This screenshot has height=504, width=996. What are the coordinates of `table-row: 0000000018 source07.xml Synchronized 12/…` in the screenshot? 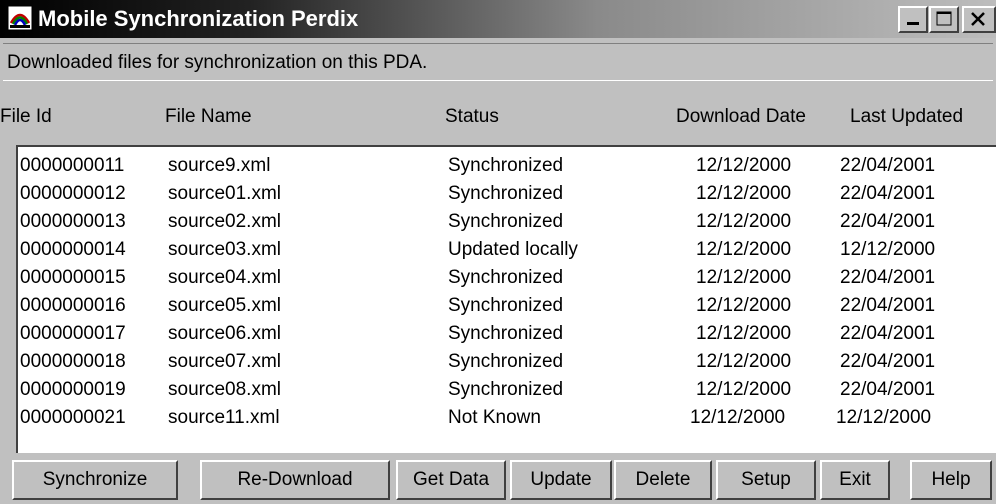 It's located at (507, 362).